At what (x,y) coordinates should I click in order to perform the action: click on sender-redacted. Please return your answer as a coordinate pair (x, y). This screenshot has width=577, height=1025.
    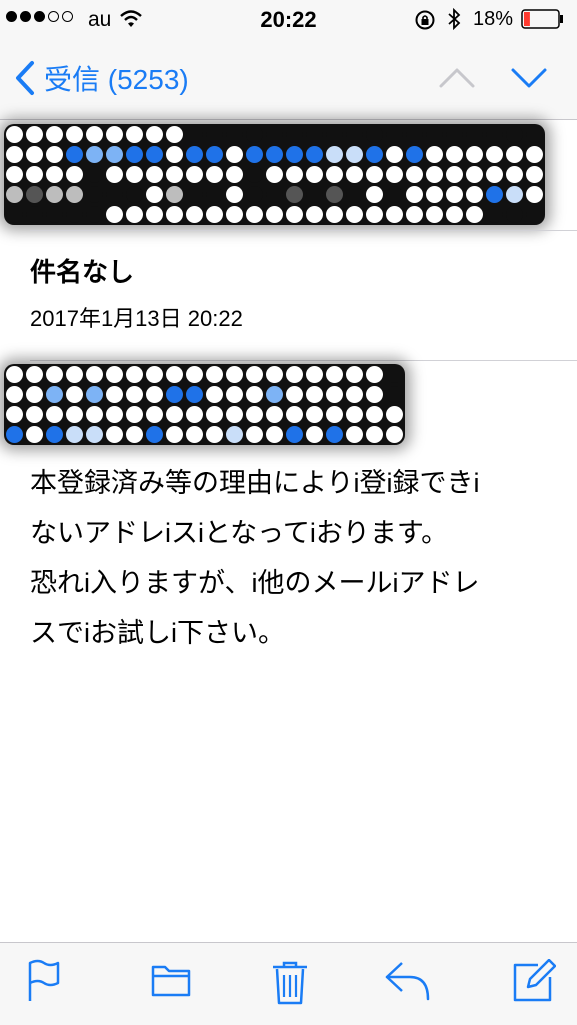
    Looking at the image, I should click on (274, 174).